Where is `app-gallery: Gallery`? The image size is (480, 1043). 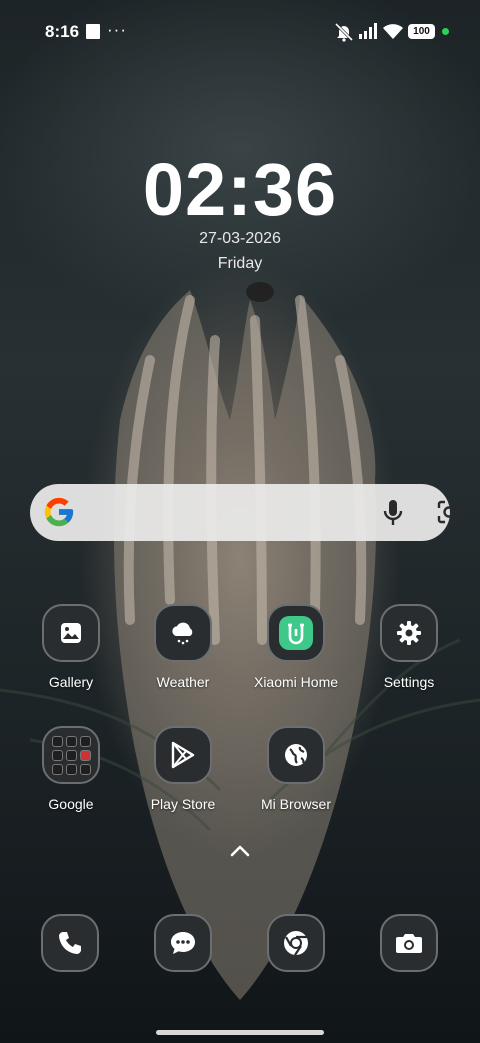 app-gallery: Gallery is located at coordinates (71, 647).